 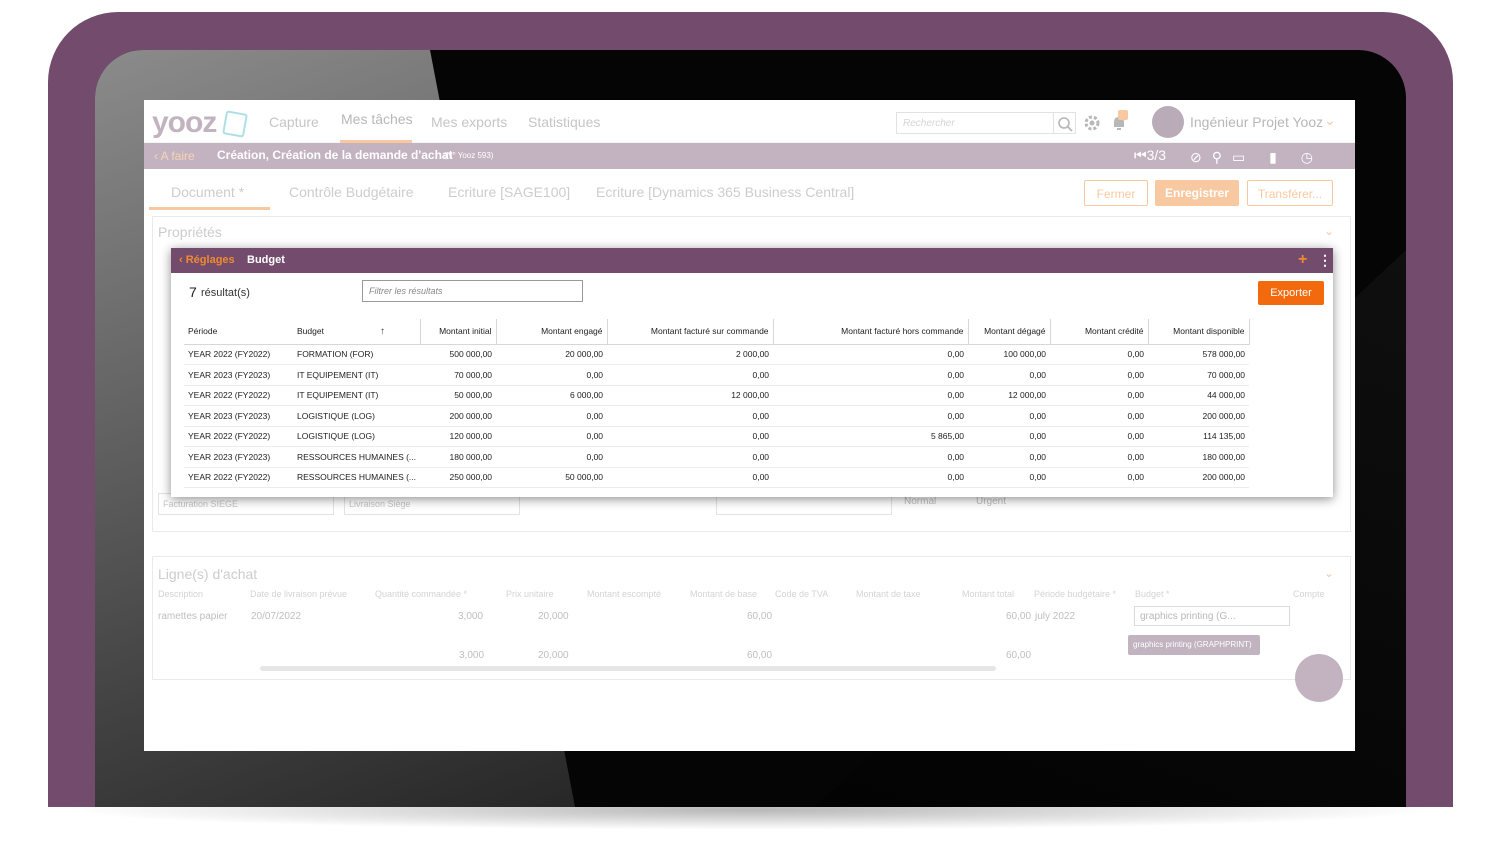 I want to click on cell-montant-degage: 12 000,00, so click(x=1009, y=395).